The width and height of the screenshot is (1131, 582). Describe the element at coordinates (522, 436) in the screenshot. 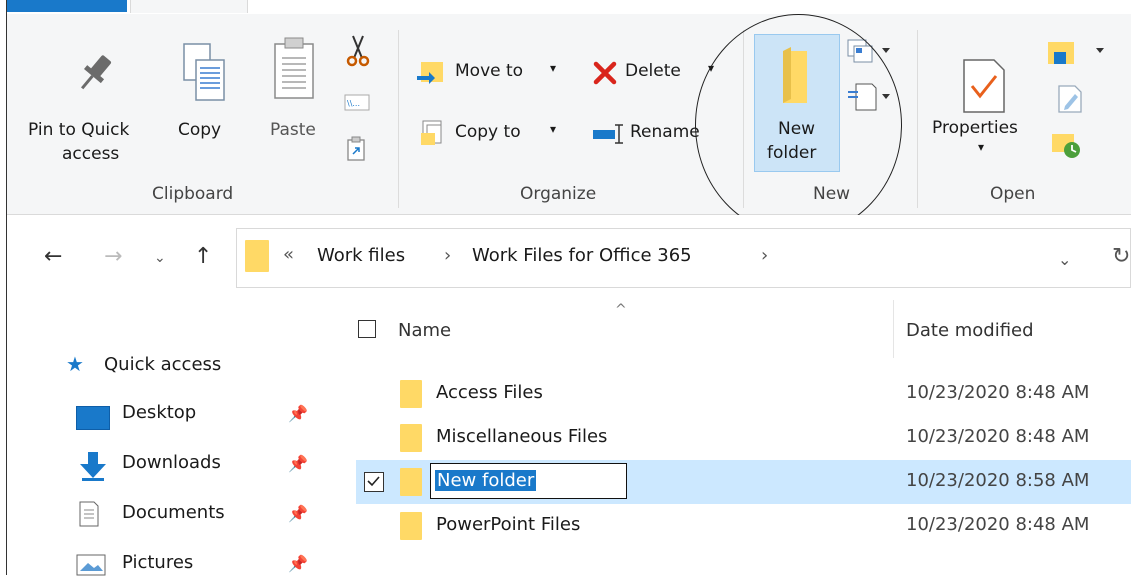

I see `file-name: Miscellaneous Files` at that location.